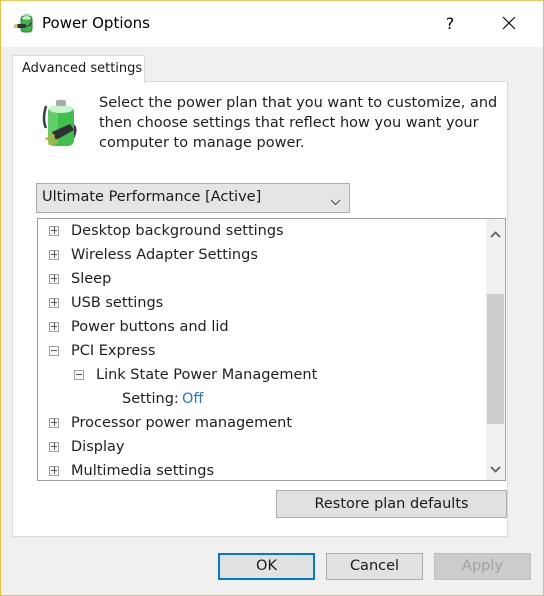 The width and height of the screenshot is (544, 596). I want to click on tree-item-desktop-background: Desktop background settings, so click(258, 231).